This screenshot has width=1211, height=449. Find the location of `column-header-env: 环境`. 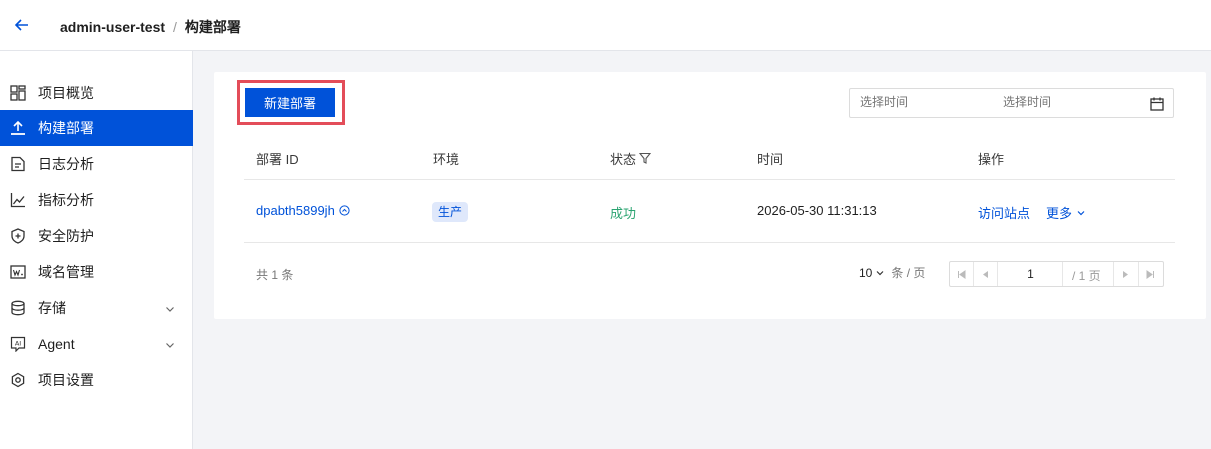

column-header-env: 环境 is located at coordinates (446, 159).